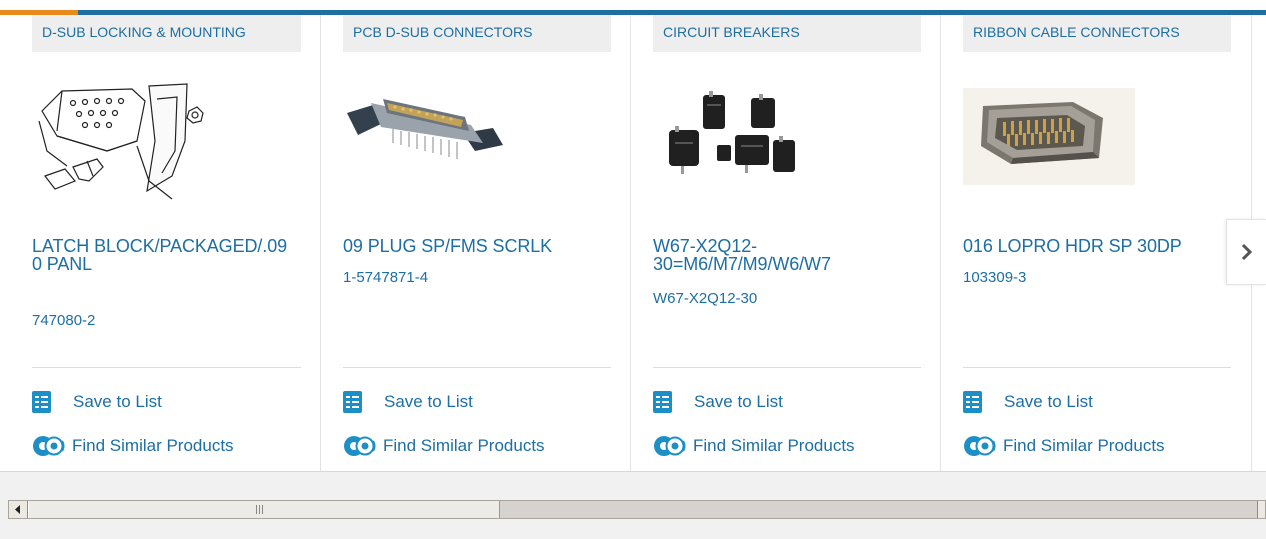 This screenshot has height=539, width=1266. What do you see at coordinates (385, 277) in the screenshot?
I see `part-number: 1-5747871-4` at bounding box center [385, 277].